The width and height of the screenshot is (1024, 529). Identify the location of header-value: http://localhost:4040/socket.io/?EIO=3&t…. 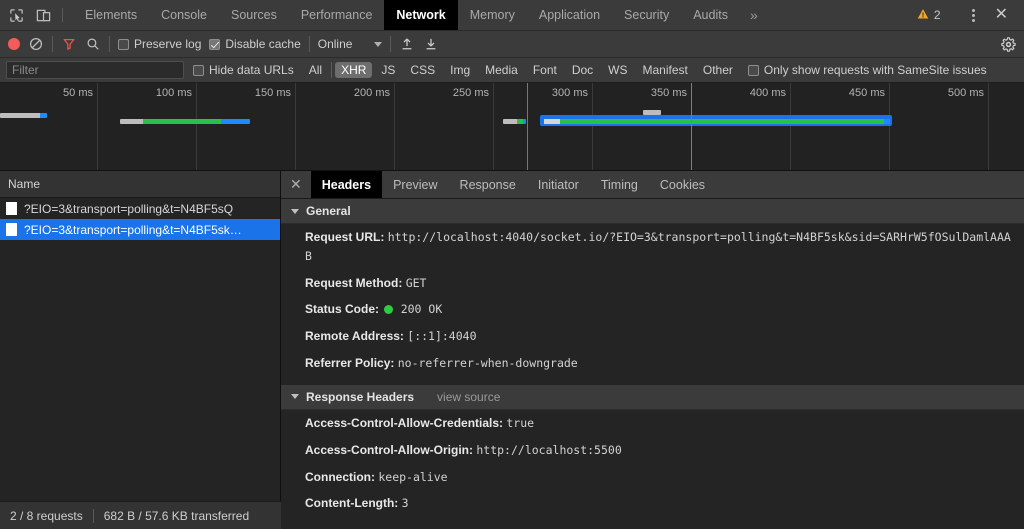
(658, 246).